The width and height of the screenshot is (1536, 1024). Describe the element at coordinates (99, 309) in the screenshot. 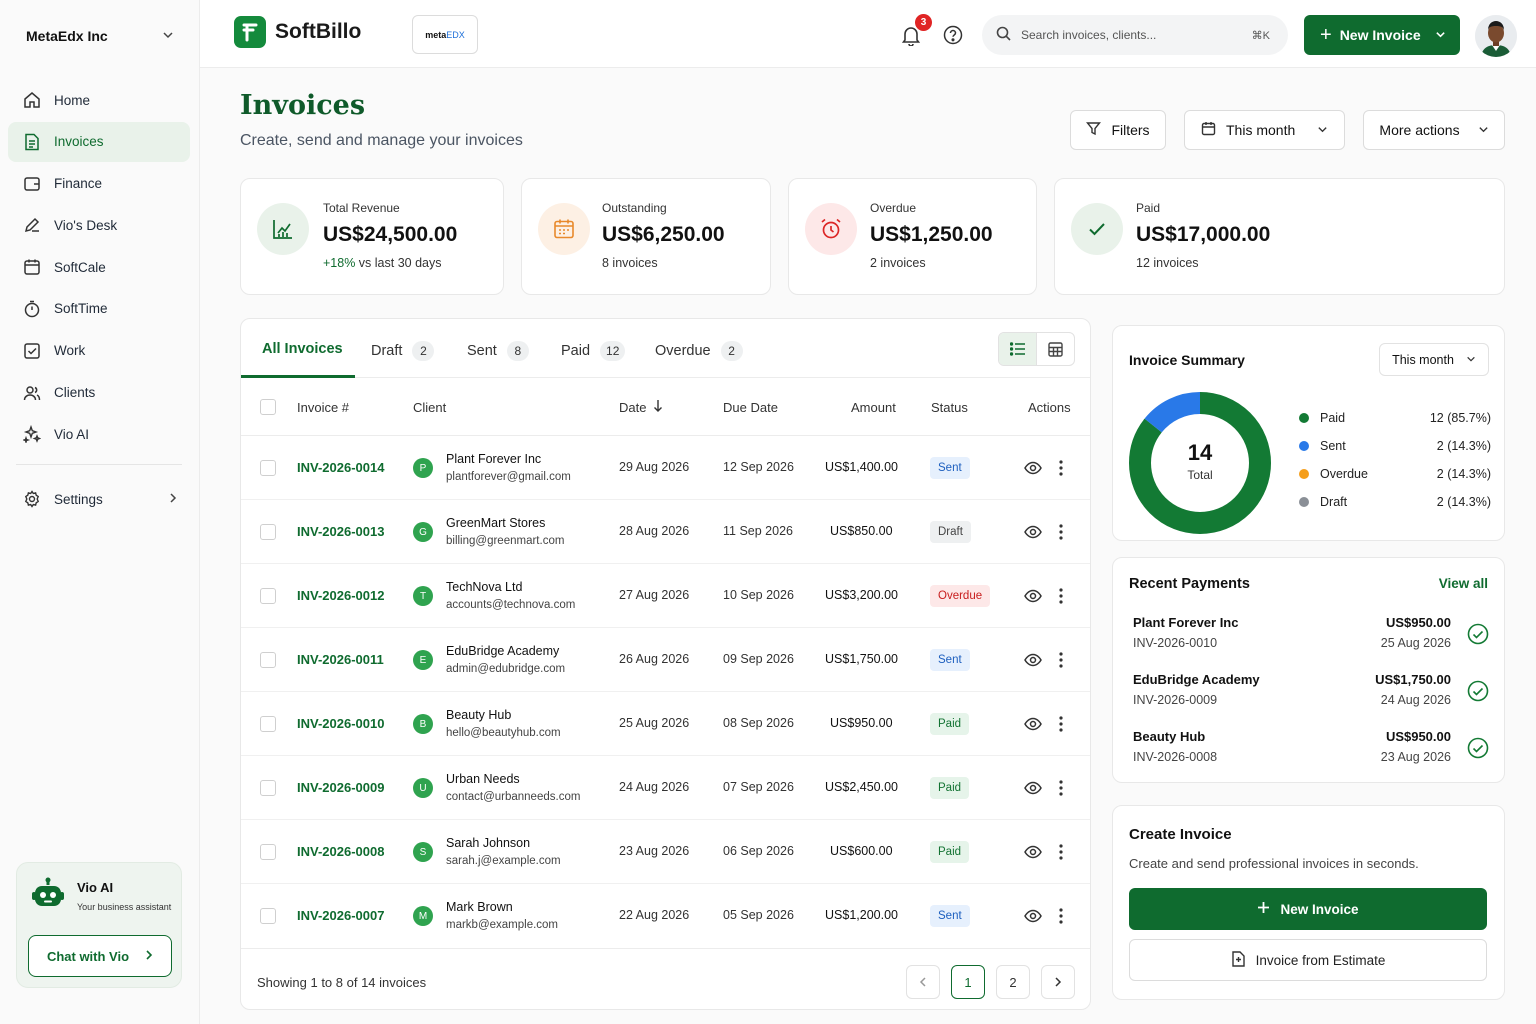

I see `sidebar-item-softtime: SoftTime` at that location.